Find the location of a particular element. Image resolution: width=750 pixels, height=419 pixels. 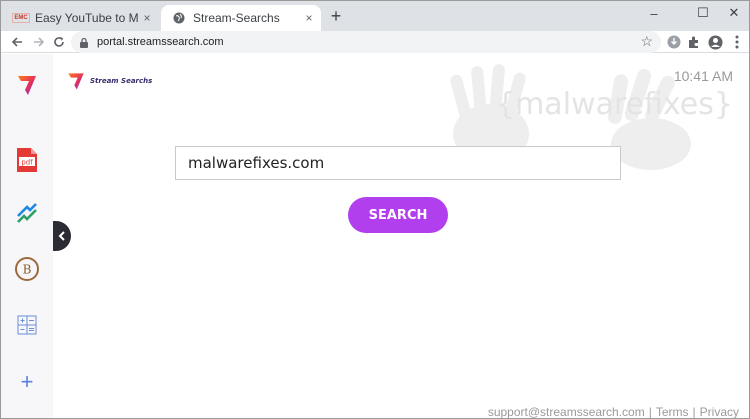

lock-icon is located at coordinates (84, 42).